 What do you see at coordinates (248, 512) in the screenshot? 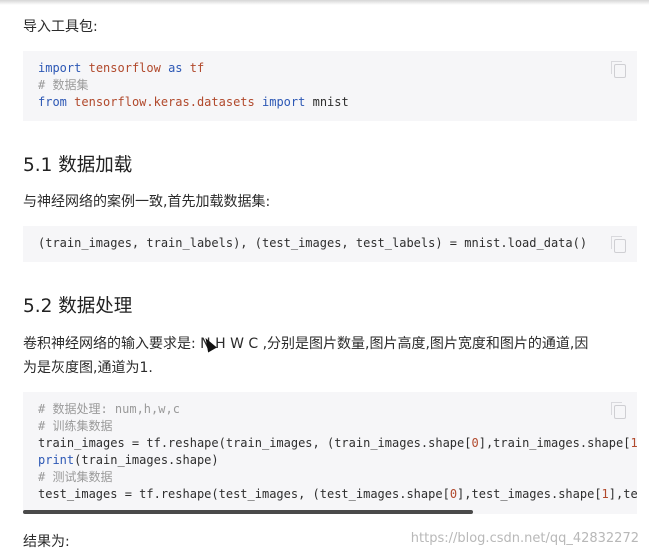
I see `horizontal-scrollbar` at bounding box center [248, 512].